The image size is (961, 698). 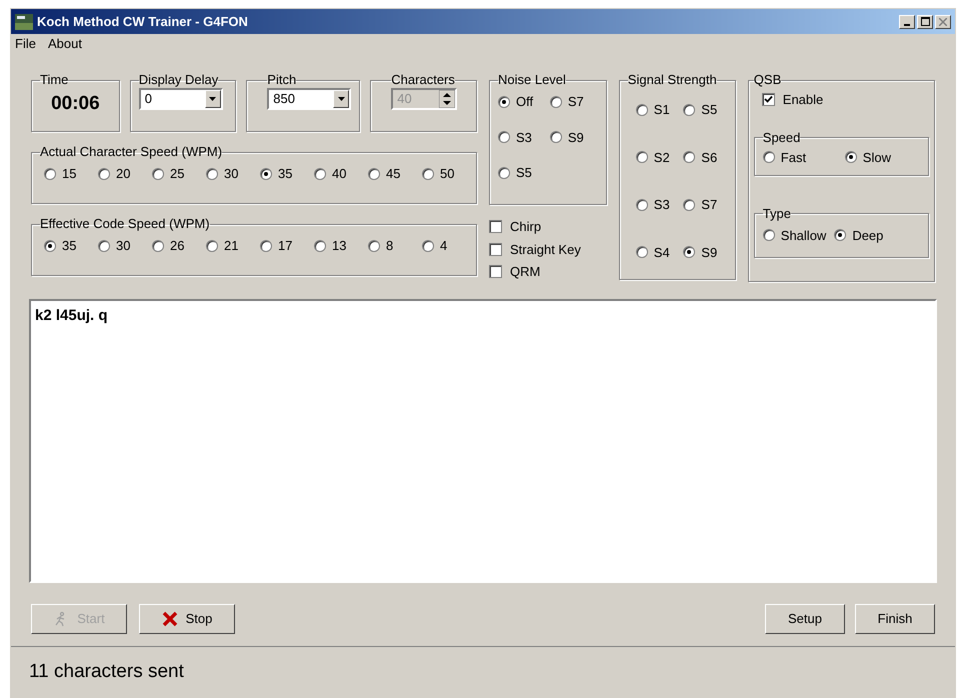 What do you see at coordinates (776, 214) in the screenshot?
I see `group-label: Type` at bounding box center [776, 214].